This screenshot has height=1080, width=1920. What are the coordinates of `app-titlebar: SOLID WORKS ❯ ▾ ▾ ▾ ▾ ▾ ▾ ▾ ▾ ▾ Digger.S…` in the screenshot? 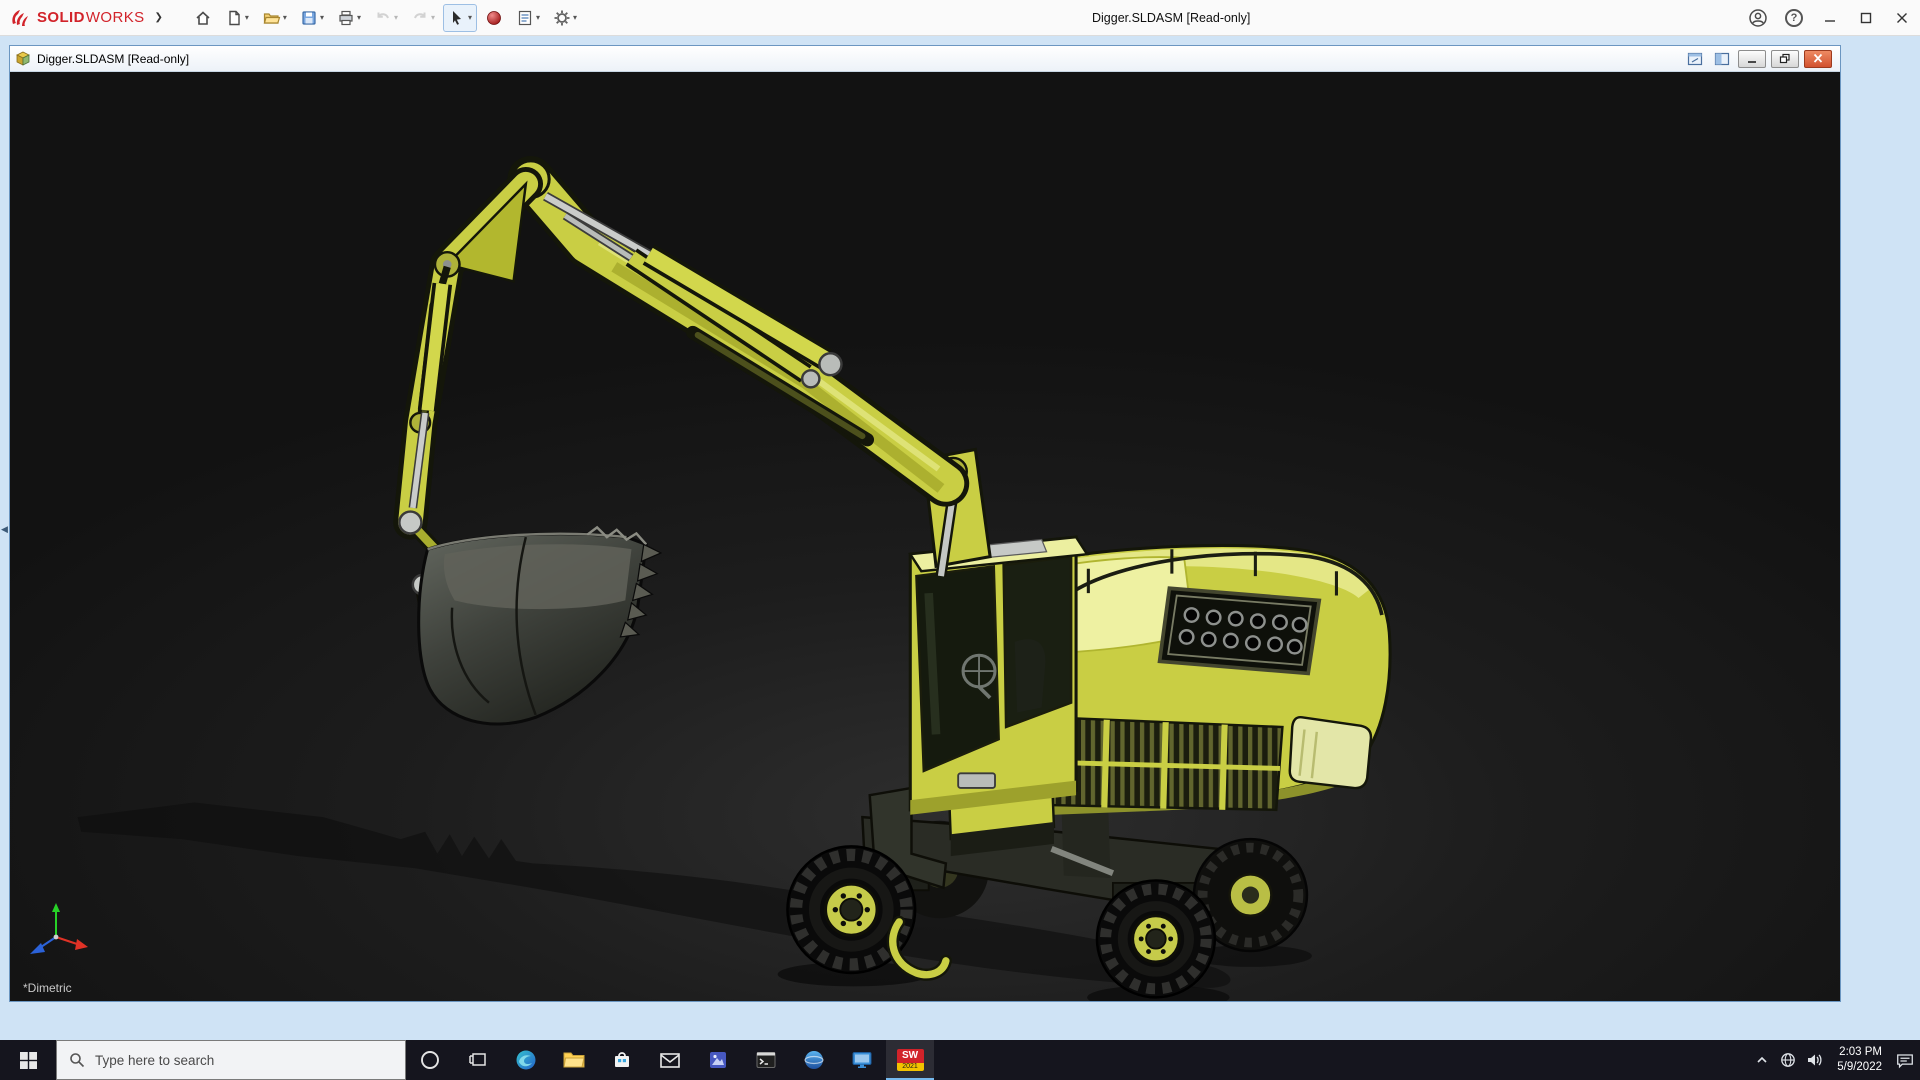 It's located at (960, 18).